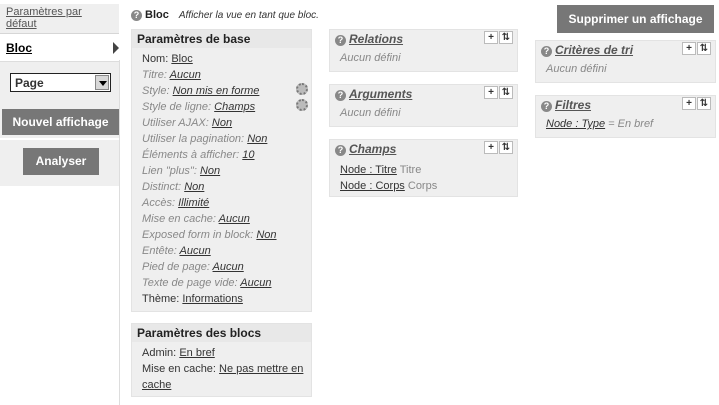 The height and width of the screenshot is (405, 719). Describe the element at coordinates (410, 170) in the screenshot. I see `field-label: Titre` at that location.